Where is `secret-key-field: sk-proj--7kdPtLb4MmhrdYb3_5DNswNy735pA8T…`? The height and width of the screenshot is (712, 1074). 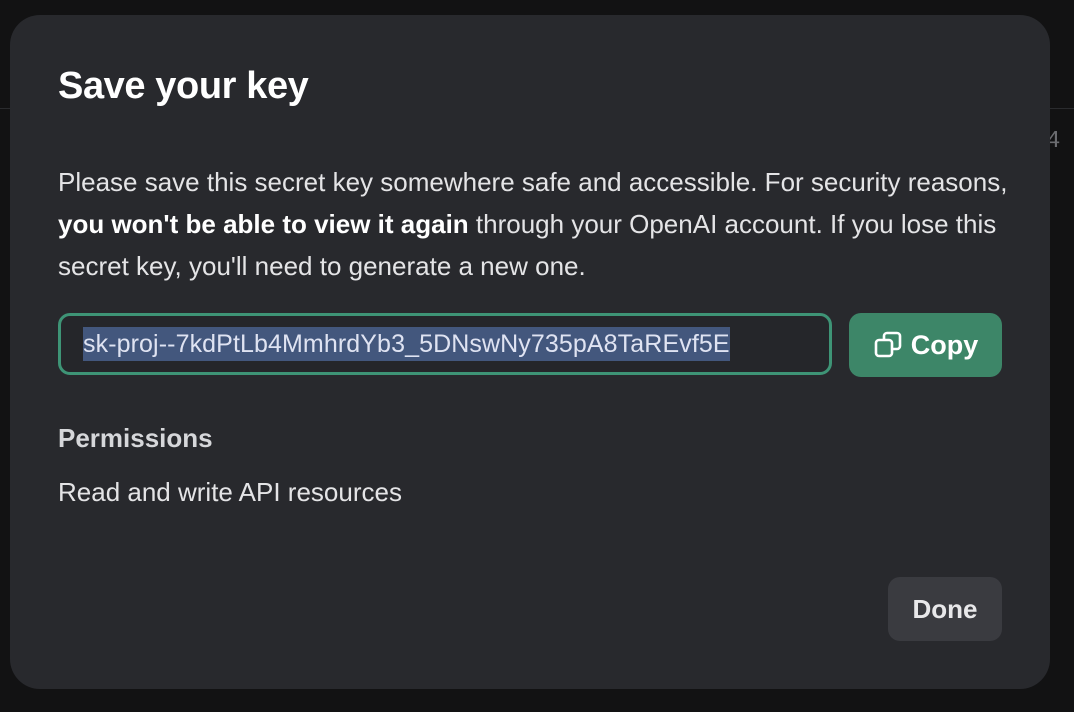
secret-key-field: sk-proj--7kdPtLb4MmhrdYb3_5DNswNy735pA8T… is located at coordinates (445, 344).